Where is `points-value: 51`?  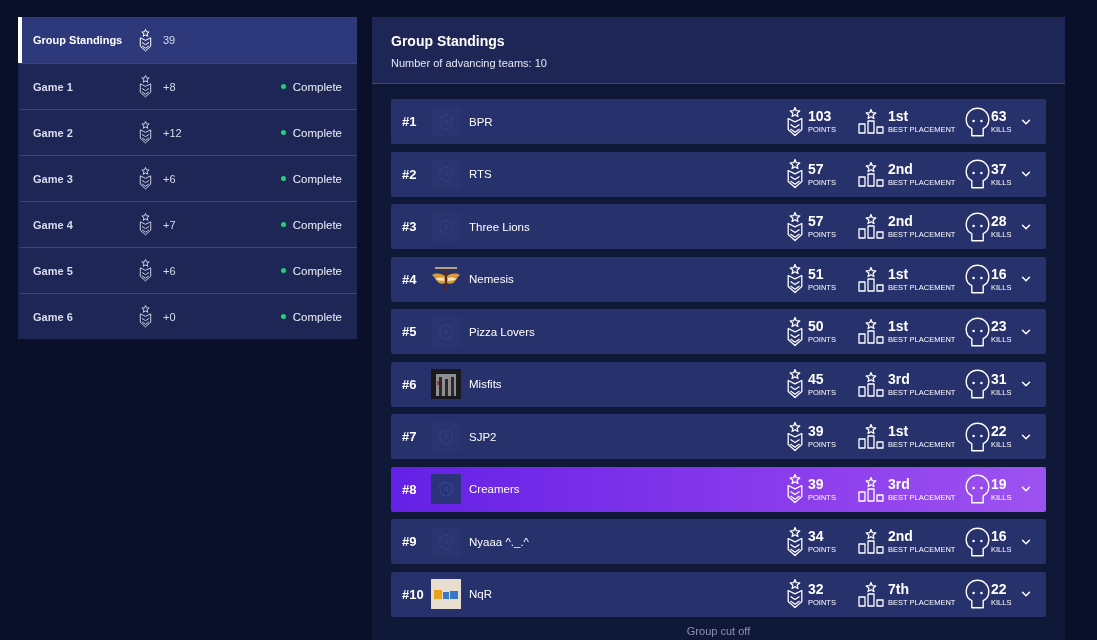 points-value: 51 is located at coordinates (816, 274).